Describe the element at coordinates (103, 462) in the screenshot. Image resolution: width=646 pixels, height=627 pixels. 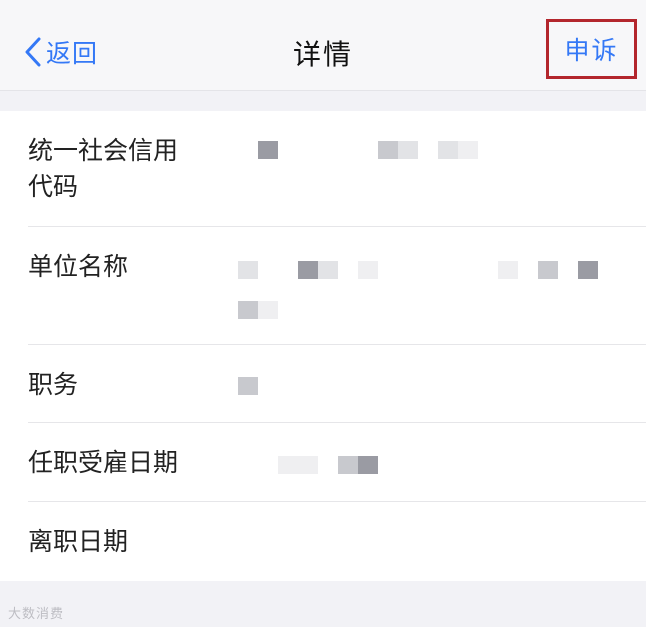
I see `field-label-employment-date: 任职受雇日期` at that location.